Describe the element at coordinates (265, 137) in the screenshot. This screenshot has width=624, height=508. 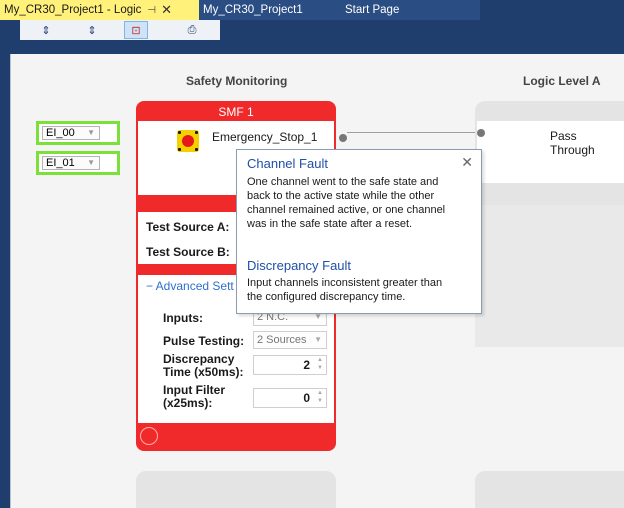
I see `function-name: Emergency_Stop_1` at that location.